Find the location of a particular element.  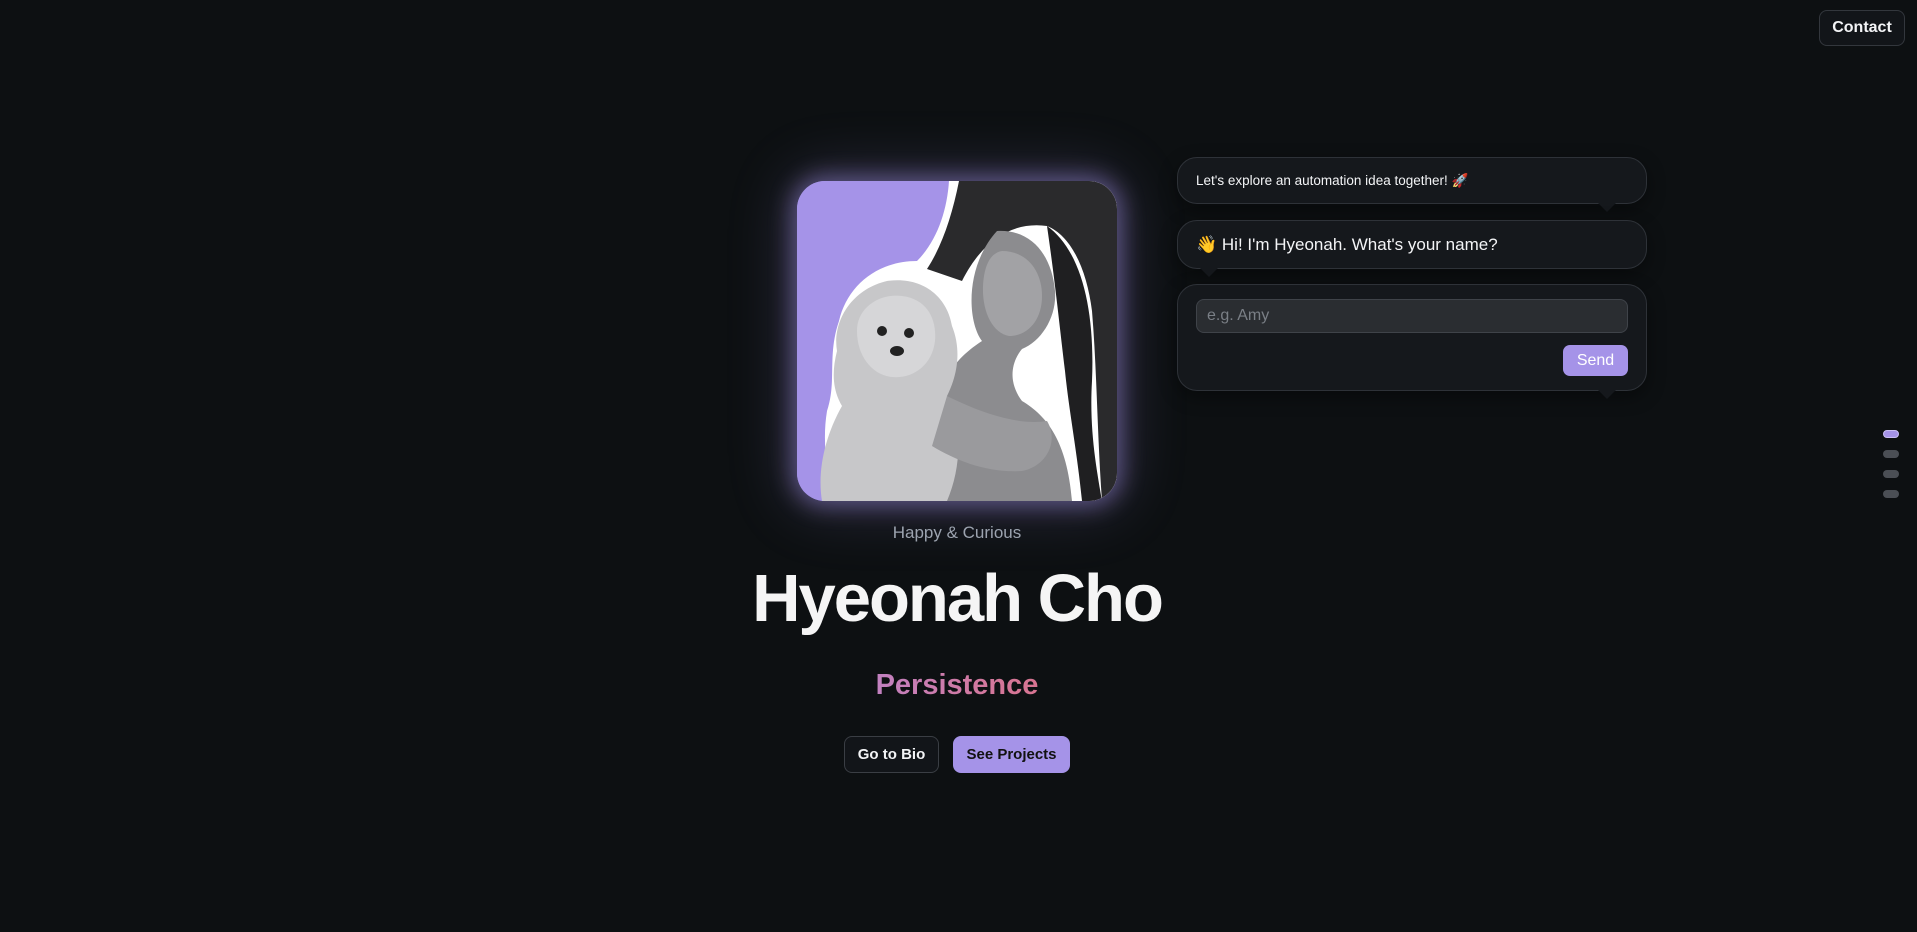

contact-button: Contact is located at coordinates (1862, 28).